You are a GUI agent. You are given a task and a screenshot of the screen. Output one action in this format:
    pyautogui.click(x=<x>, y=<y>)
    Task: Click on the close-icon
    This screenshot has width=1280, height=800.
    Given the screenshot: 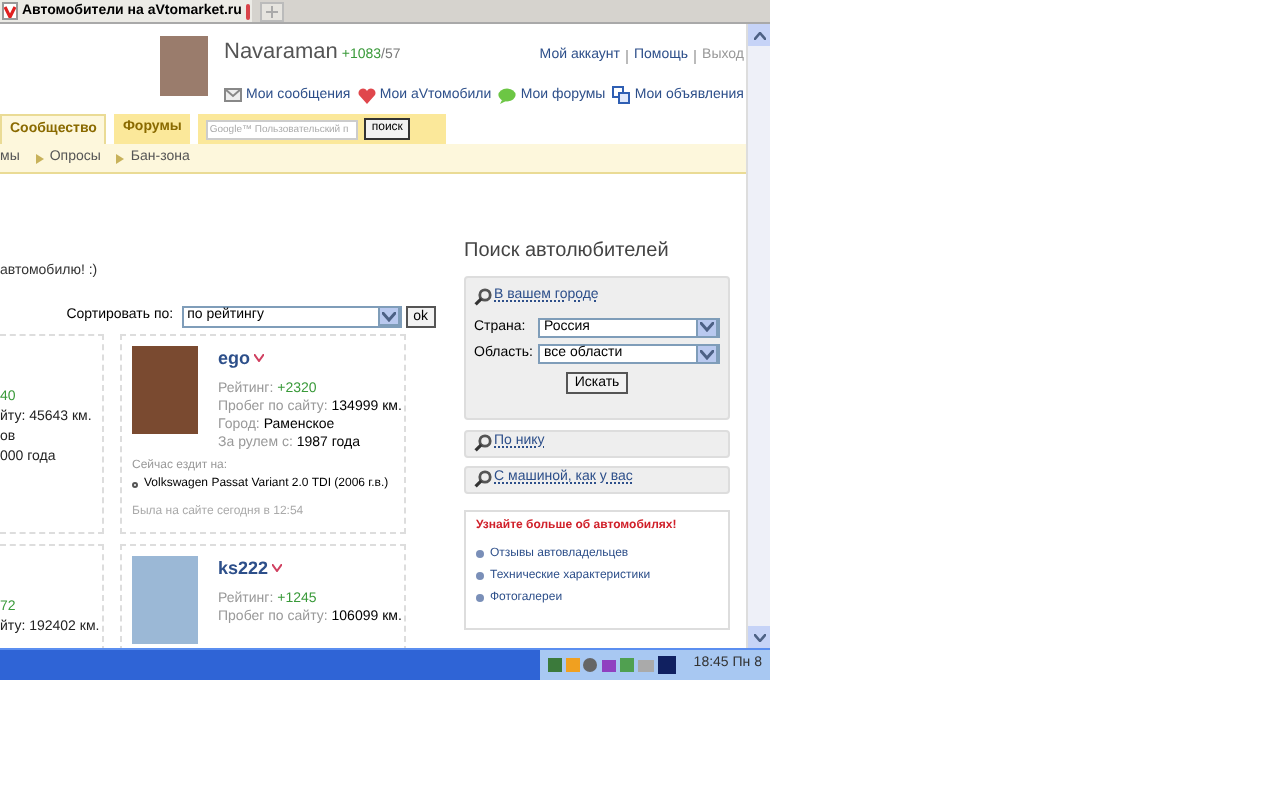 What is the action you would take?
    pyautogui.click(x=247, y=11)
    